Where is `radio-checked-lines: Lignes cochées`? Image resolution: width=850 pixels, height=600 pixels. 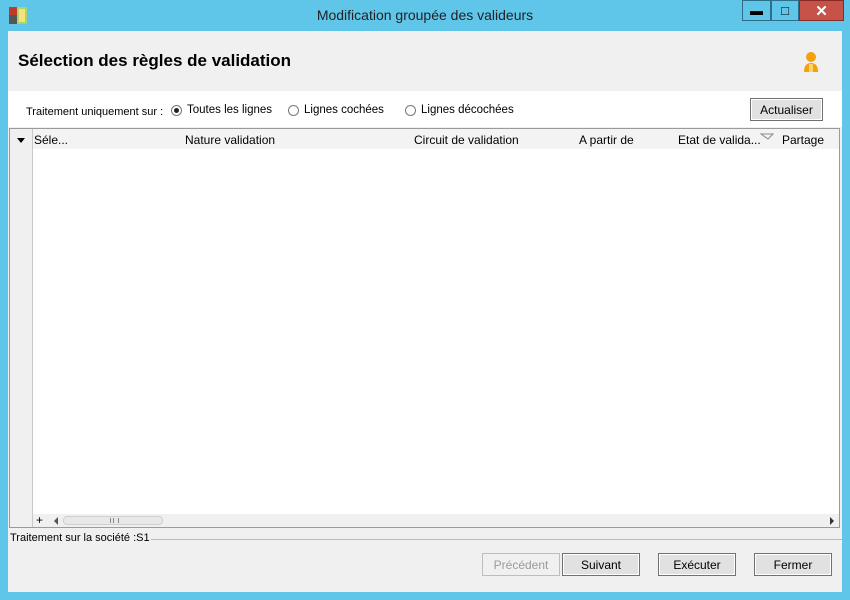
radio-checked-lines: Lignes cochées is located at coordinates (336, 110).